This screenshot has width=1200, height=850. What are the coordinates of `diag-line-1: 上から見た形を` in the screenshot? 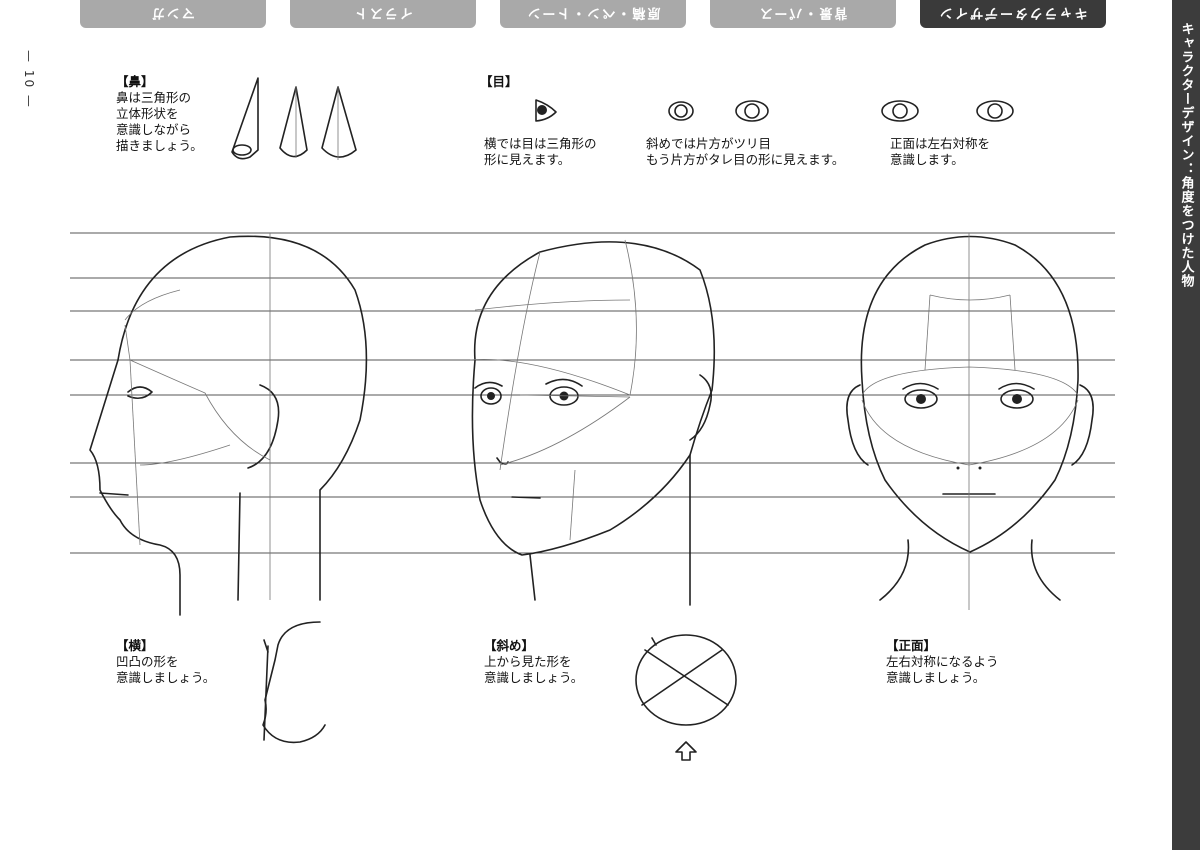 It's located at (528, 661).